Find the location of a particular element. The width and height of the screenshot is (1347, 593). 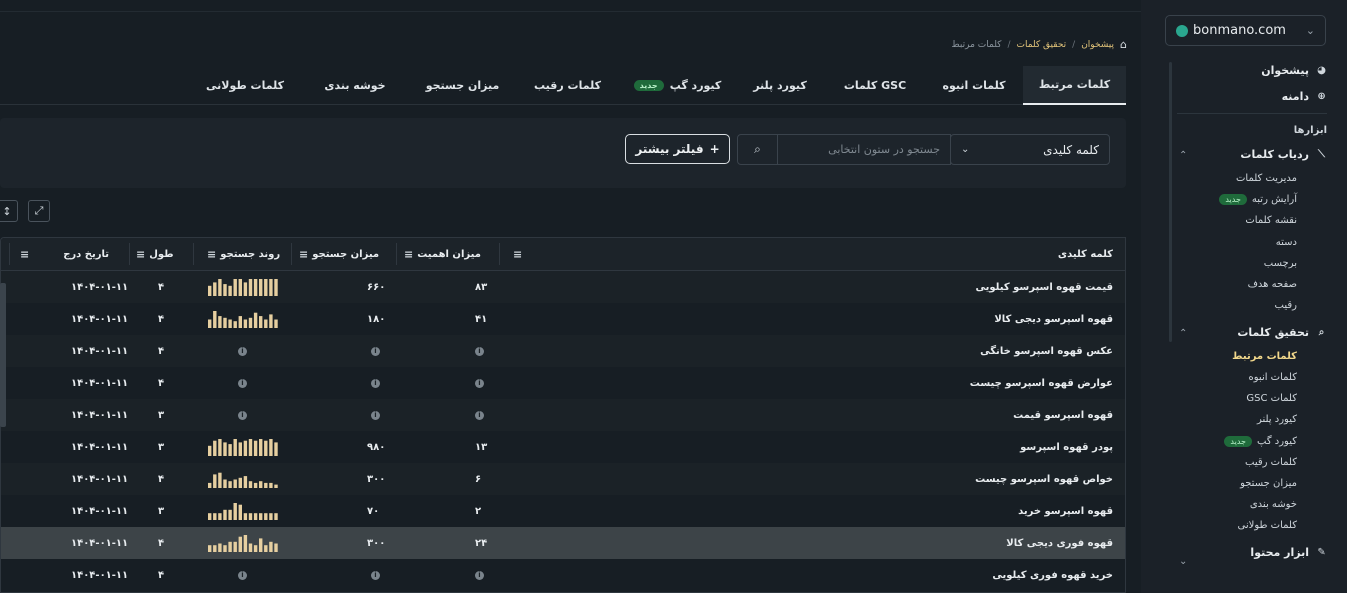

table-row: خواص قهوه اسپرسو چیست ۶ ۳۰۰ ۴ ۱۴۰۴-۰۱-۱۱ is located at coordinates (563, 479).